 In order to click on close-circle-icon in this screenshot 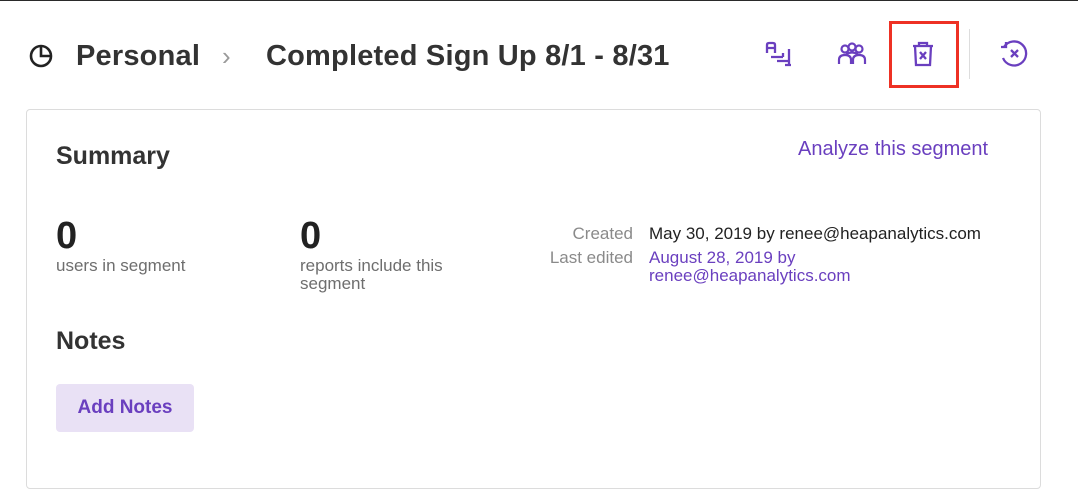, I will do `click(1014, 56)`.